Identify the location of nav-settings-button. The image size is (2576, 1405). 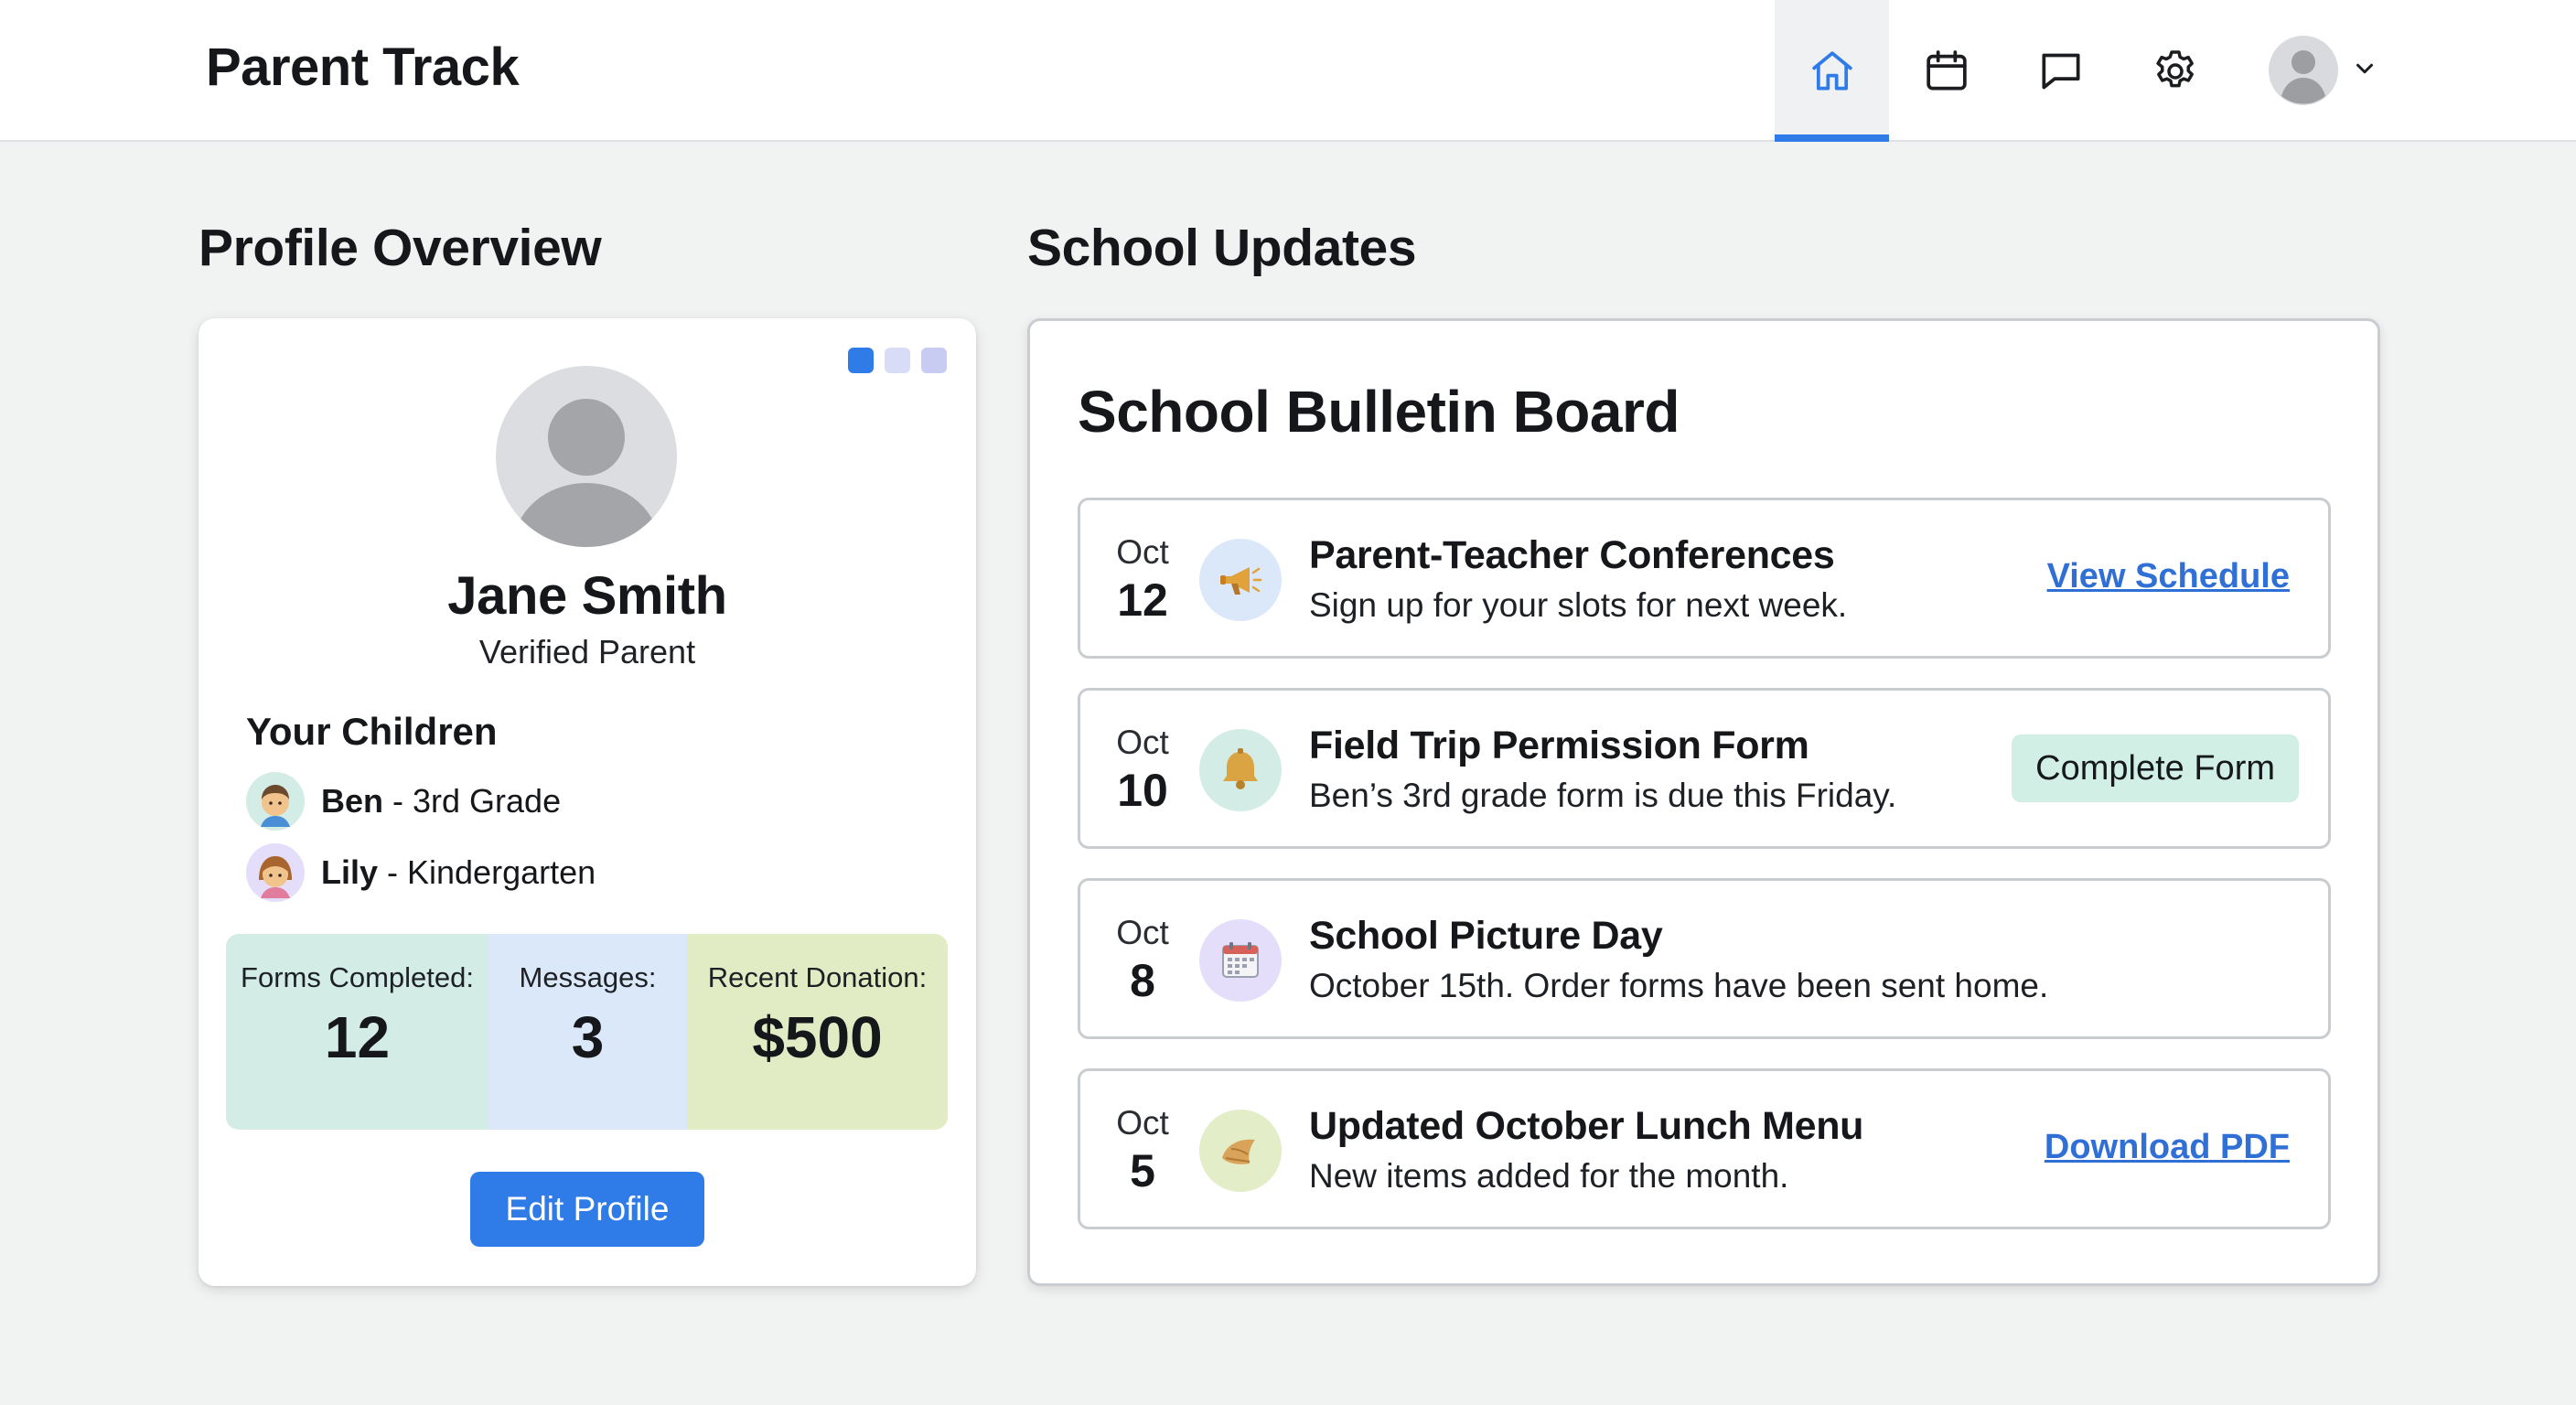
(2175, 71).